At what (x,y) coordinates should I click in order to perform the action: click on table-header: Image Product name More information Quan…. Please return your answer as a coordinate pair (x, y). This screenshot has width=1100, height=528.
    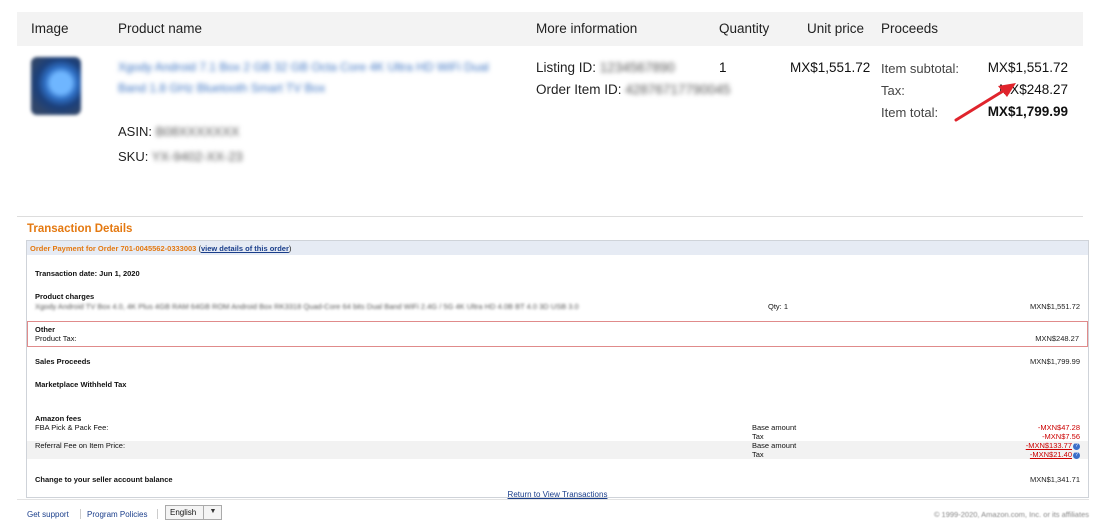
    Looking at the image, I should click on (550, 29).